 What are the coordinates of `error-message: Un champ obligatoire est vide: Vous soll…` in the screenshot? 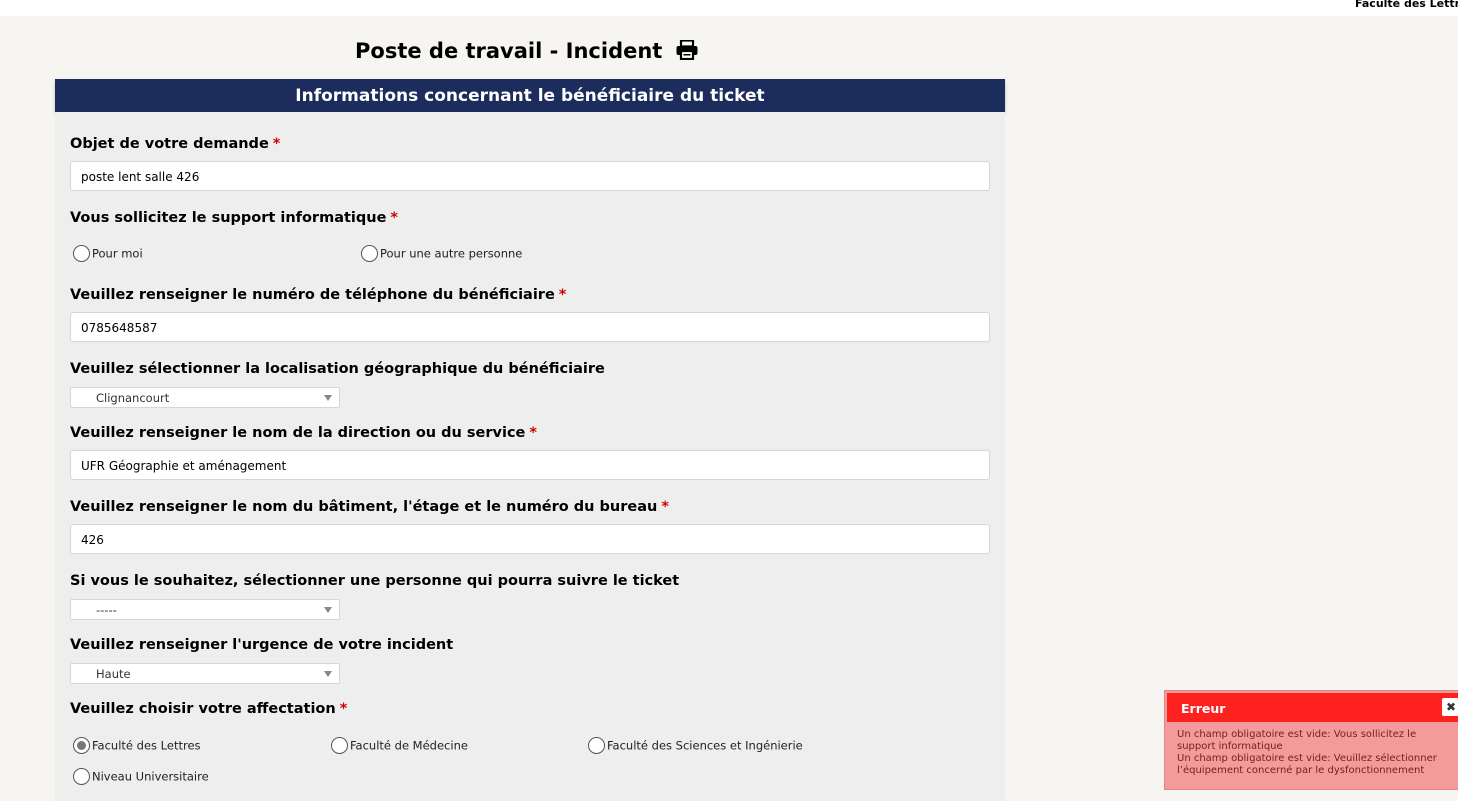 It's located at (1297, 740).